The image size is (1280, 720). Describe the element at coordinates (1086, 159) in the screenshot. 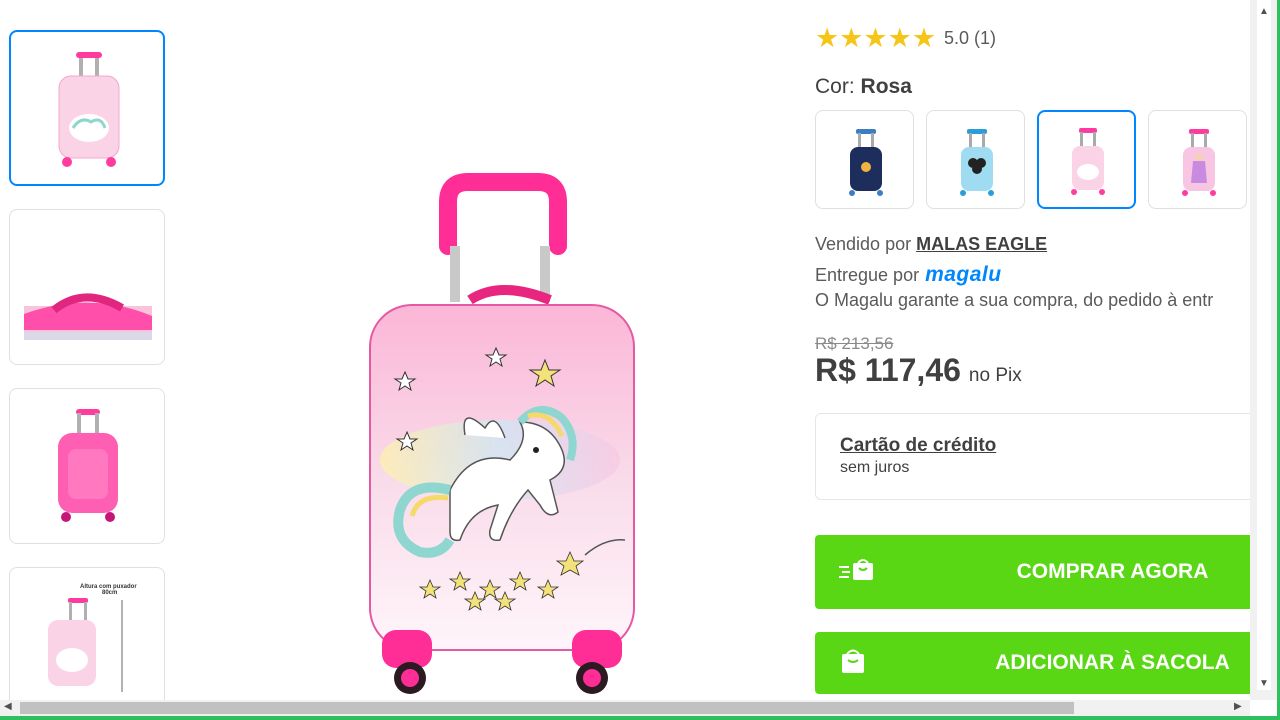

I see `variant-pink-unicorn` at that location.